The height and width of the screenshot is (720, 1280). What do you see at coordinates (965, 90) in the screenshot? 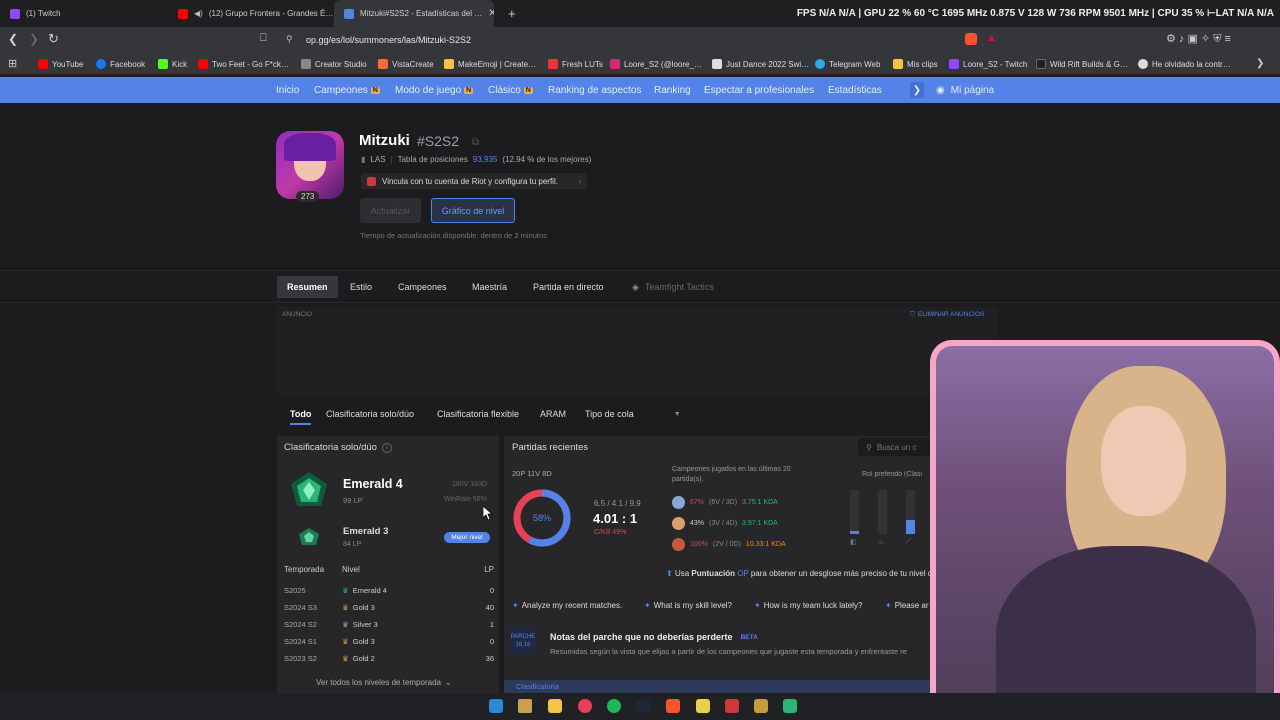
I see `my-page-link: ◉ Mi página` at bounding box center [965, 90].